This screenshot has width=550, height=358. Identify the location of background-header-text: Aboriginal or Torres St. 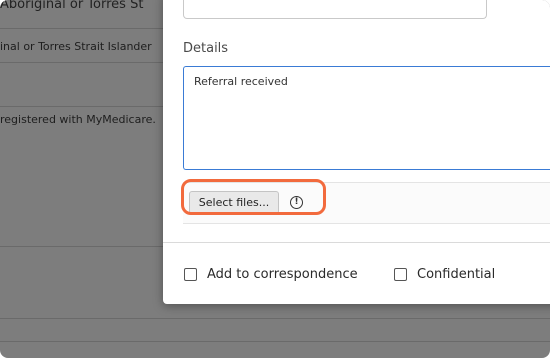
(72, 6).